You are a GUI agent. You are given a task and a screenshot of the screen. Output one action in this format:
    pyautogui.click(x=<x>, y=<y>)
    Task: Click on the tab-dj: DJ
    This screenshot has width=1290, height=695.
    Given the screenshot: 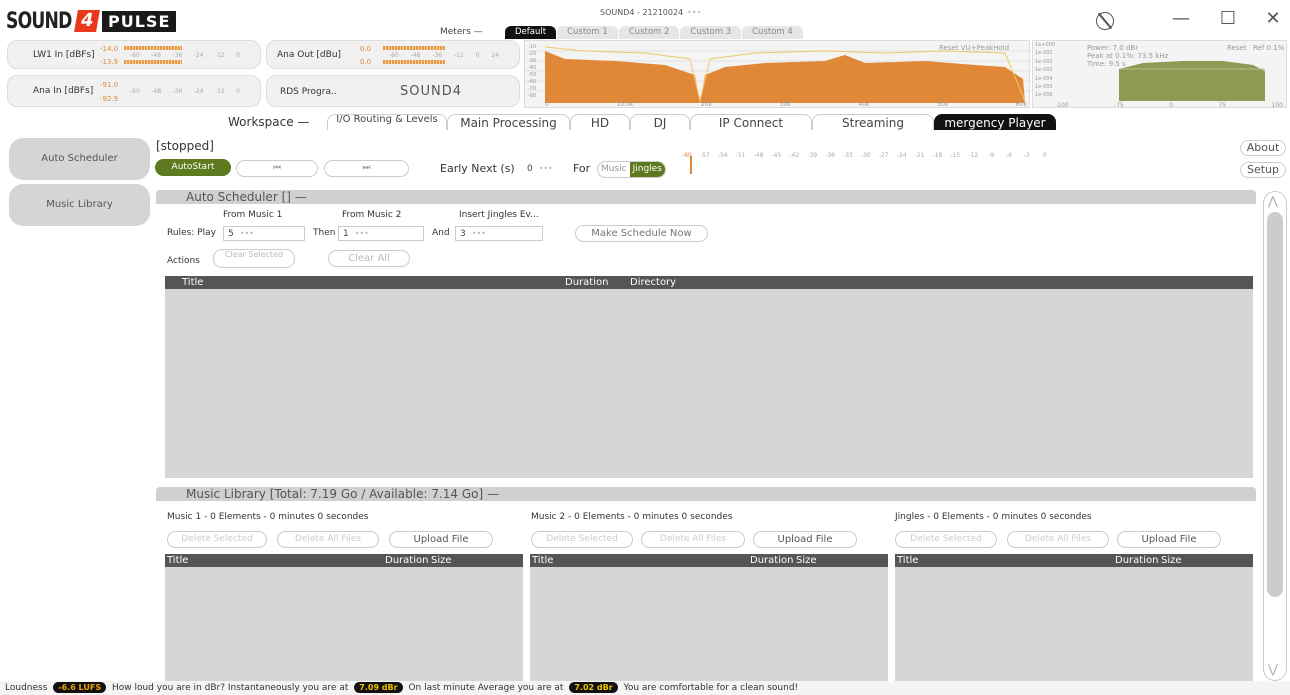 What is the action you would take?
    pyautogui.click(x=660, y=122)
    